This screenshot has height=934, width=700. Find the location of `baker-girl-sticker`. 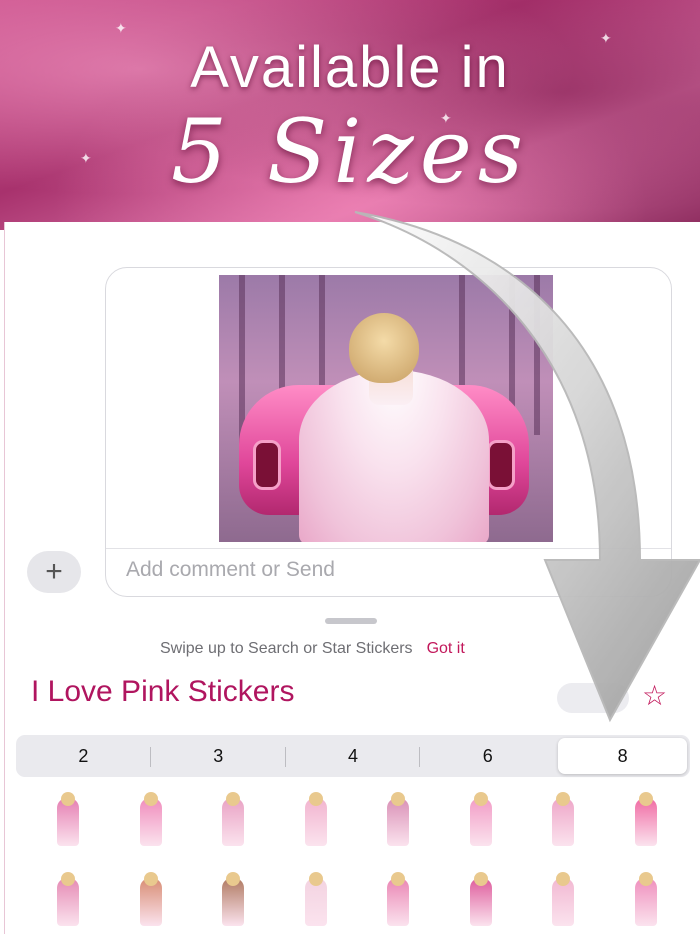

baker-girl-sticker is located at coordinates (646, 819).